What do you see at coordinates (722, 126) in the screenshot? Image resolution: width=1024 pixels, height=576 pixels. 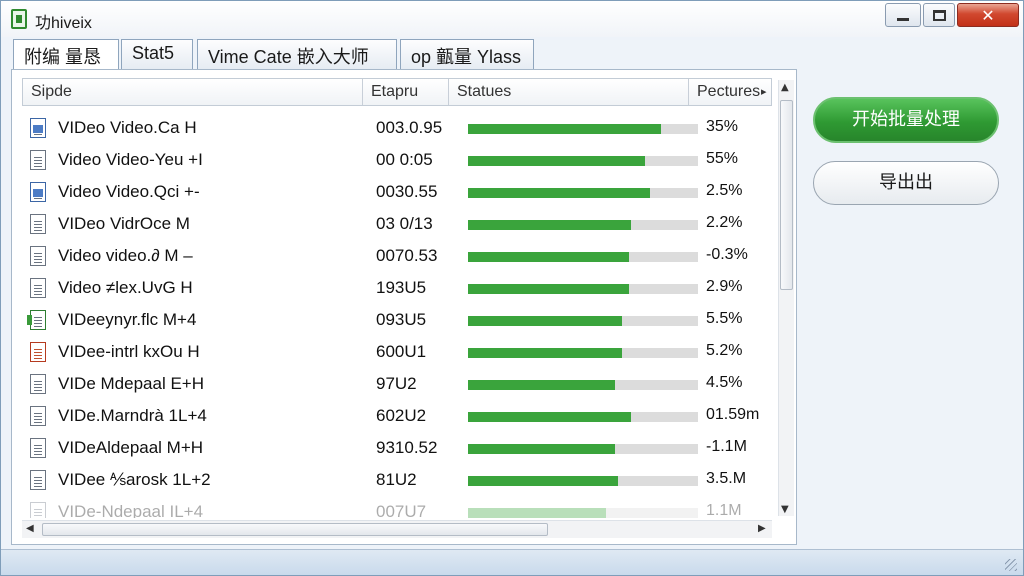 I see `progress-label: 35%` at bounding box center [722, 126].